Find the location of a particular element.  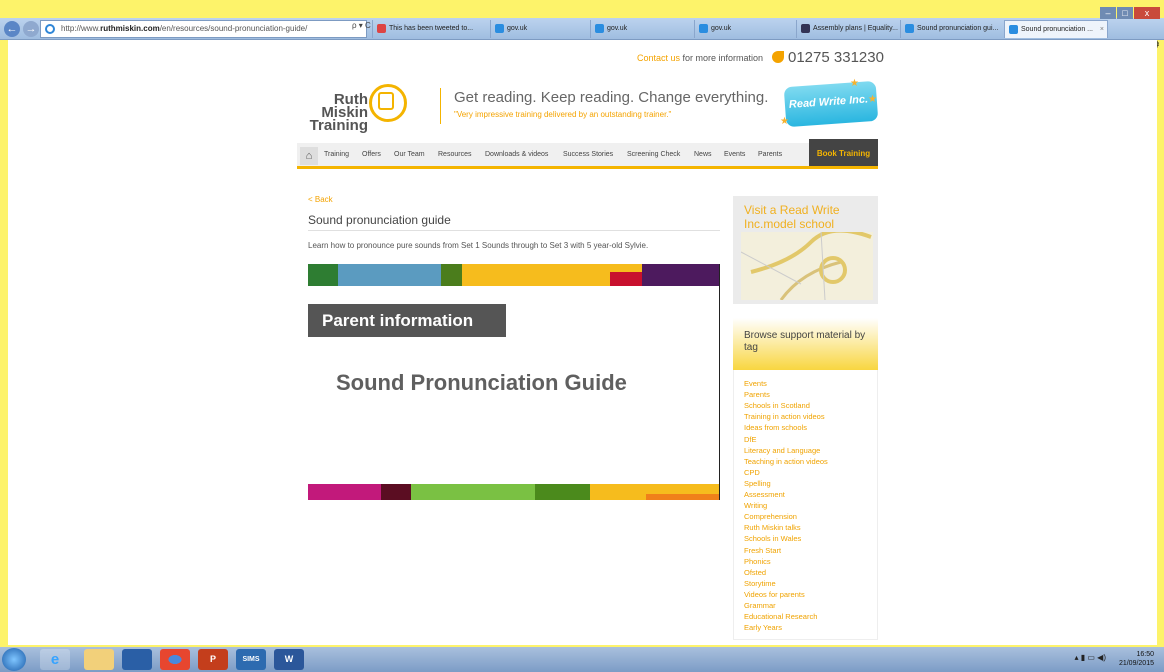

sims-icon: SIMS is located at coordinates (251, 659).